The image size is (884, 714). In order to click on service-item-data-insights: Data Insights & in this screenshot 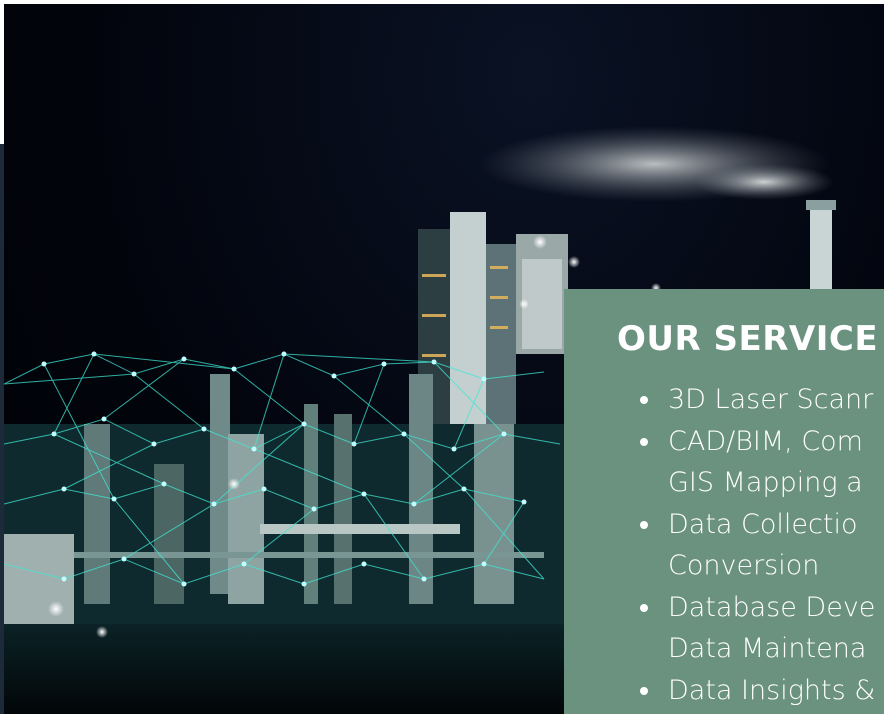, I will do `click(762, 690)`.